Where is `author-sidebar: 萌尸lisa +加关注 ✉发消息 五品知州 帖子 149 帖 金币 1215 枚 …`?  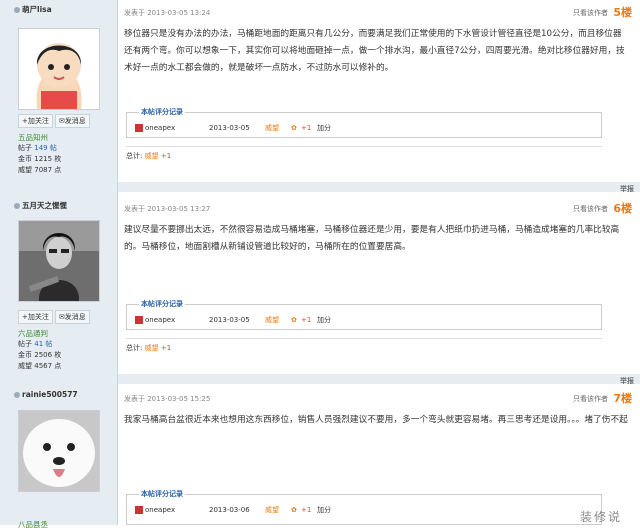
author-sidebar: 萌尸lisa +加关注 ✉发消息 五品知州 帖子 149 帖 金币 1215 枚 … is located at coordinates (59, 98).